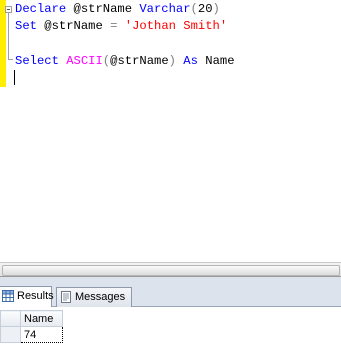 This screenshot has width=341, height=352. Describe the element at coordinates (41, 318) in the screenshot. I see `column-header-name: Name` at that location.